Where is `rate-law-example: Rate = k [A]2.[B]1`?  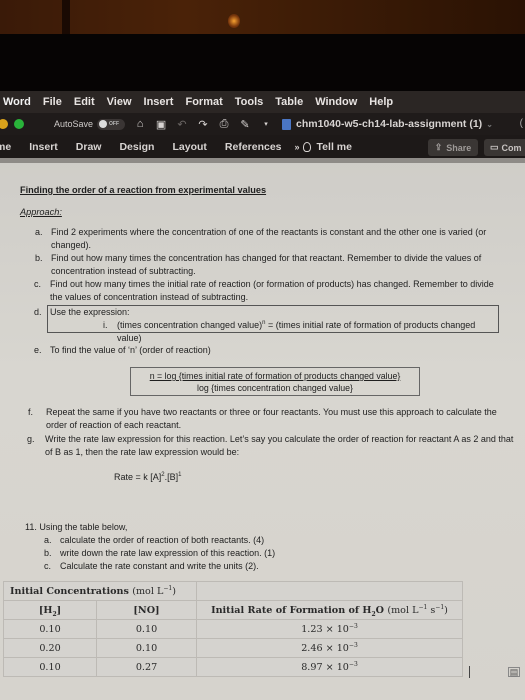 rate-law-example: Rate = k [A]2.[B]1 is located at coordinates (147, 477).